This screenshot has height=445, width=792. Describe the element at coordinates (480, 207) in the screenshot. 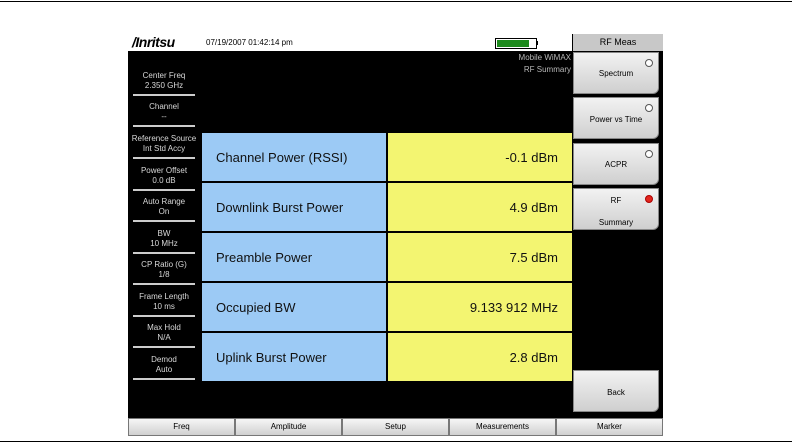

I see `measurement-value: 4.9 dBm` at that location.